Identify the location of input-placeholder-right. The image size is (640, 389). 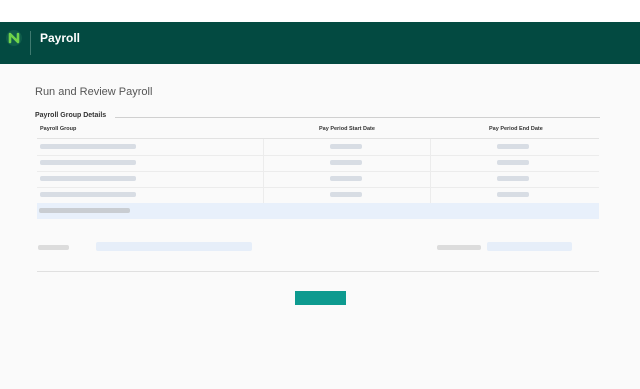
(529, 246).